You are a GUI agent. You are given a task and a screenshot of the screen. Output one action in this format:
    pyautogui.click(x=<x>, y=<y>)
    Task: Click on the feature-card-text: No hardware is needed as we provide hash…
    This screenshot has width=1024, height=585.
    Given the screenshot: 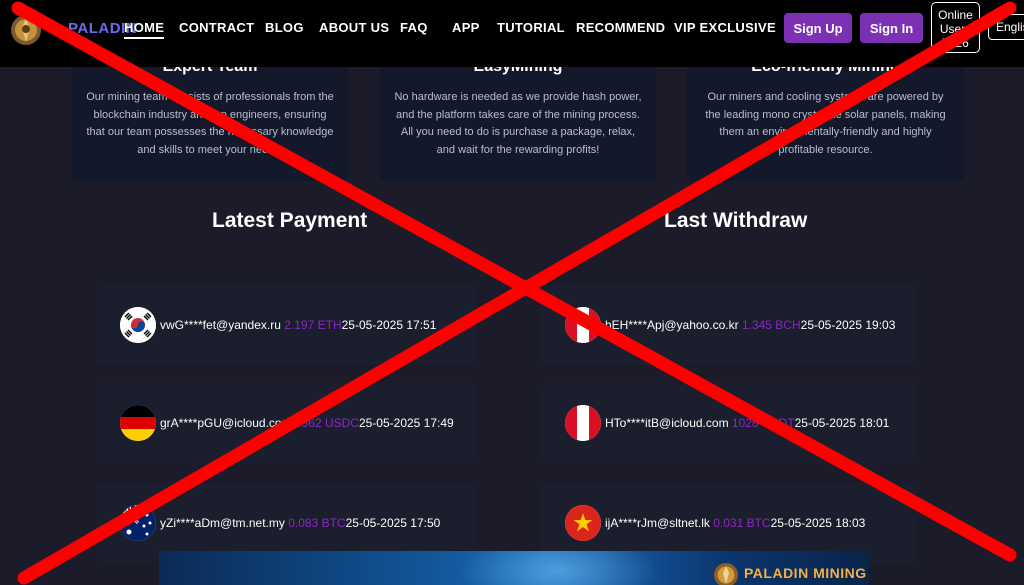 What is the action you would take?
    pyautogui.click(x=518, y=123)
    